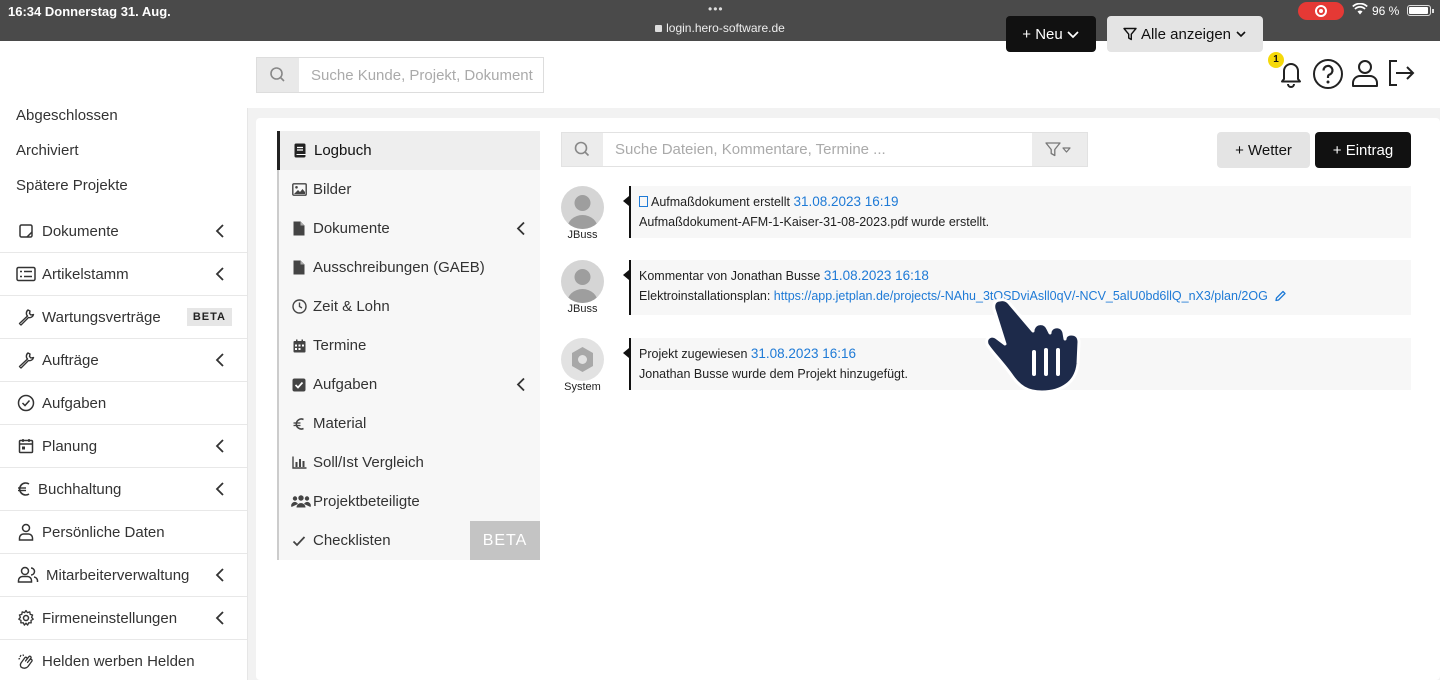  I want to click on edit-pencil-icon, so click(1281, 296).